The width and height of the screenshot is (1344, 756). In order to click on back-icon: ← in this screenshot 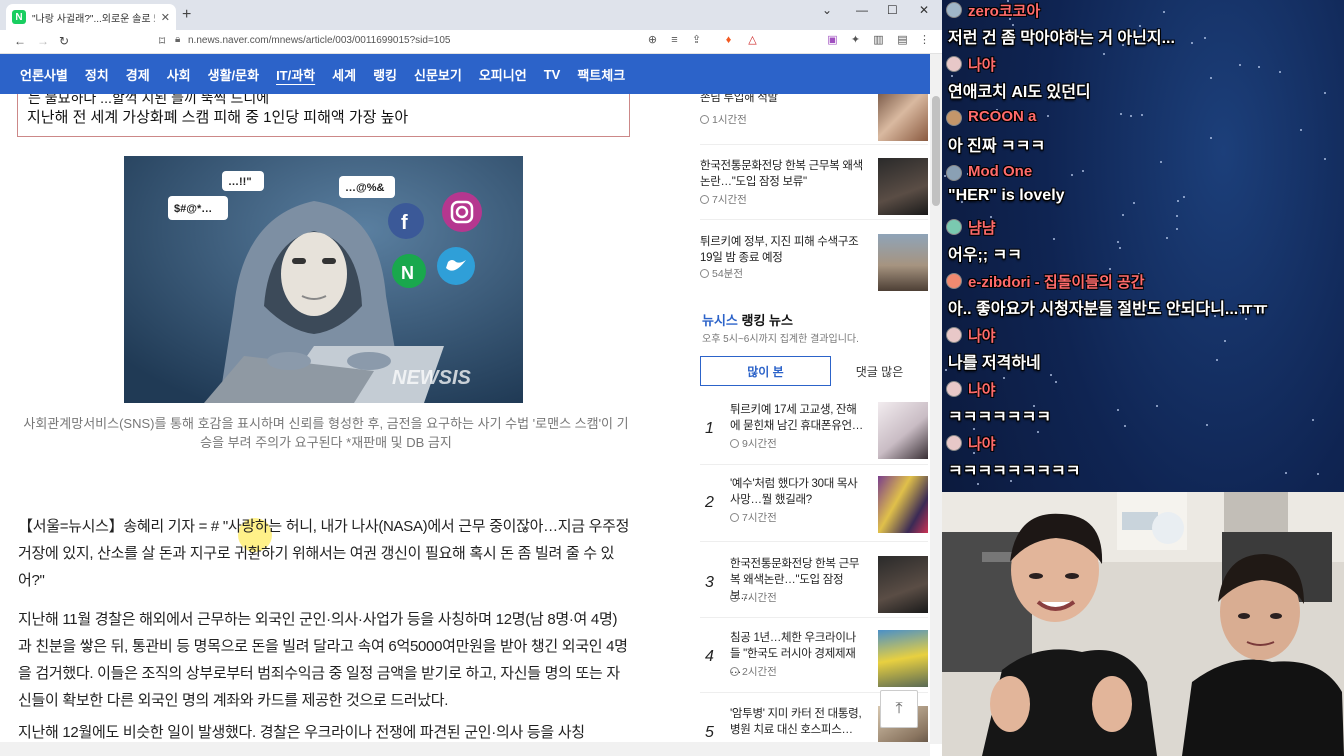, I will do `click(20, 41)`.